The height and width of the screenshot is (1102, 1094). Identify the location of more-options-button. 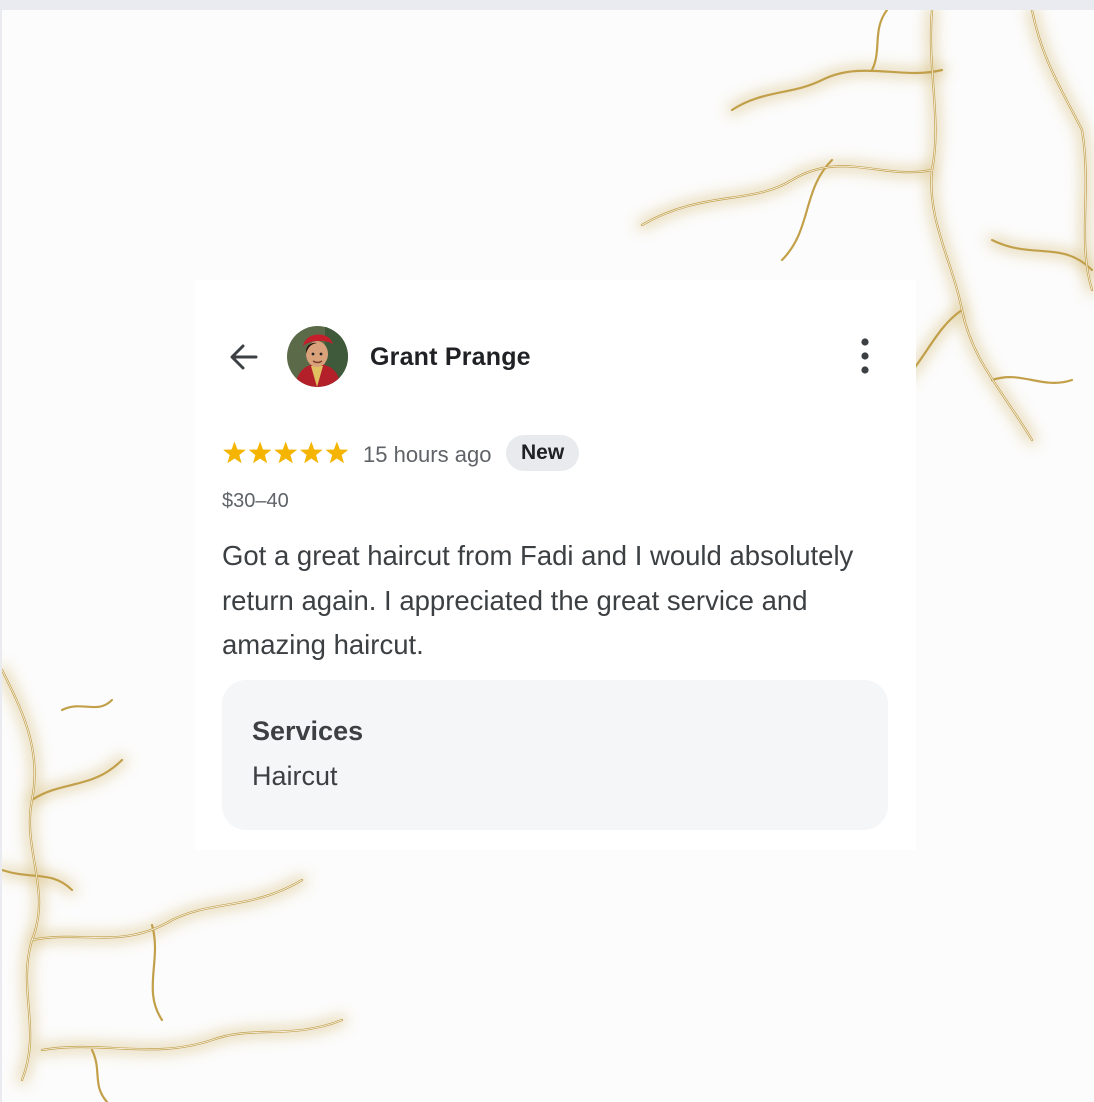
(865, 356).